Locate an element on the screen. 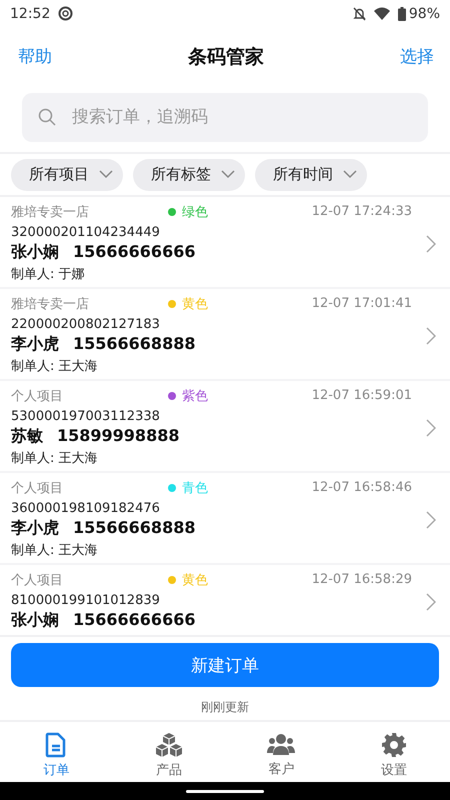  phone-number: 15899998888 is located at coordinates (118, 436).